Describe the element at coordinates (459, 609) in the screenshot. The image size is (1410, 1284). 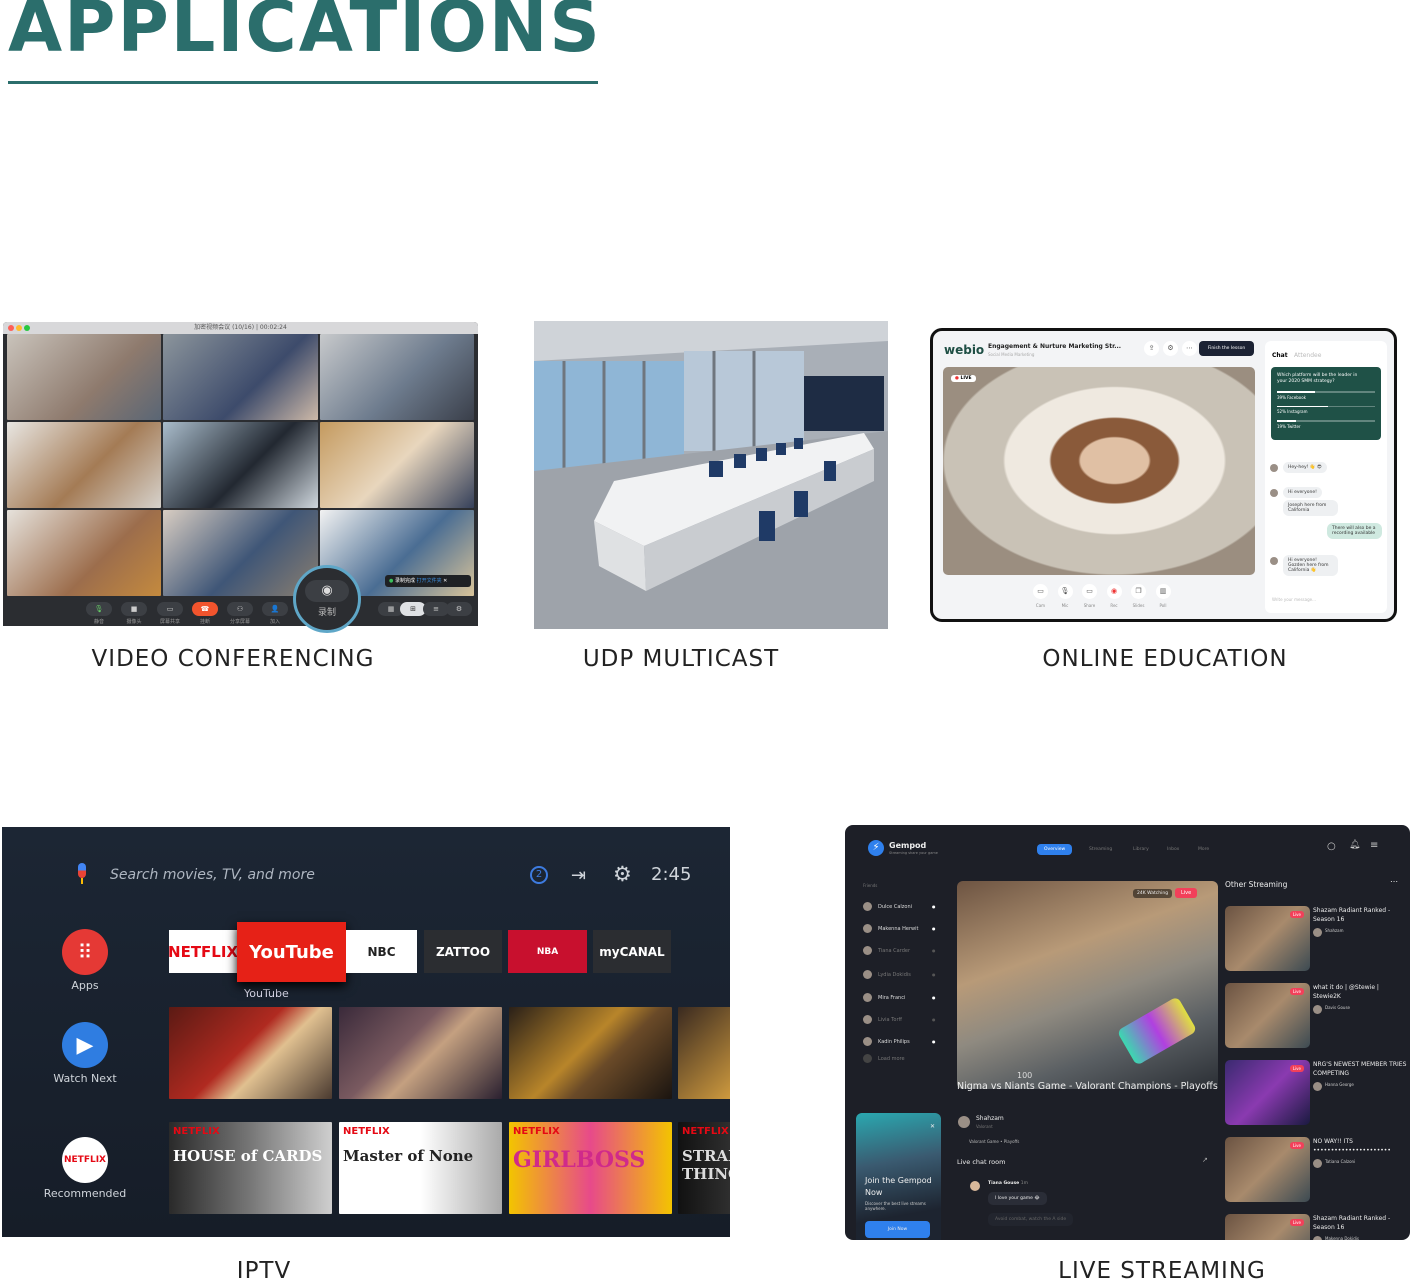
I see `settings-button: ⚙` at that location.